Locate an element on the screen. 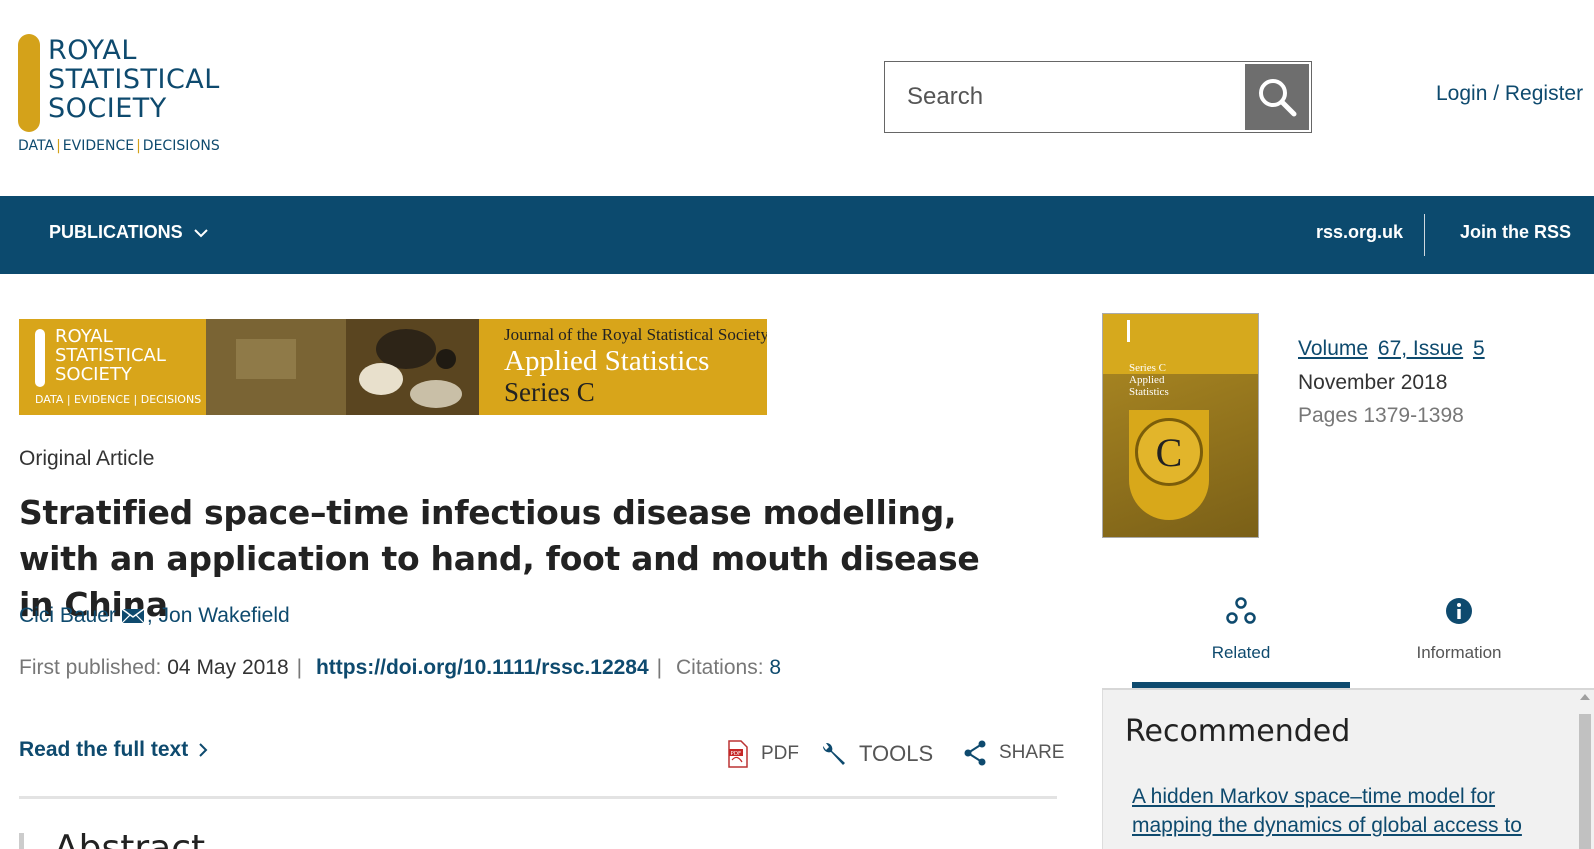 The width and height of the screenshot is (1594, 849). abstract-accent-bar is located at coordinates (21, 841).